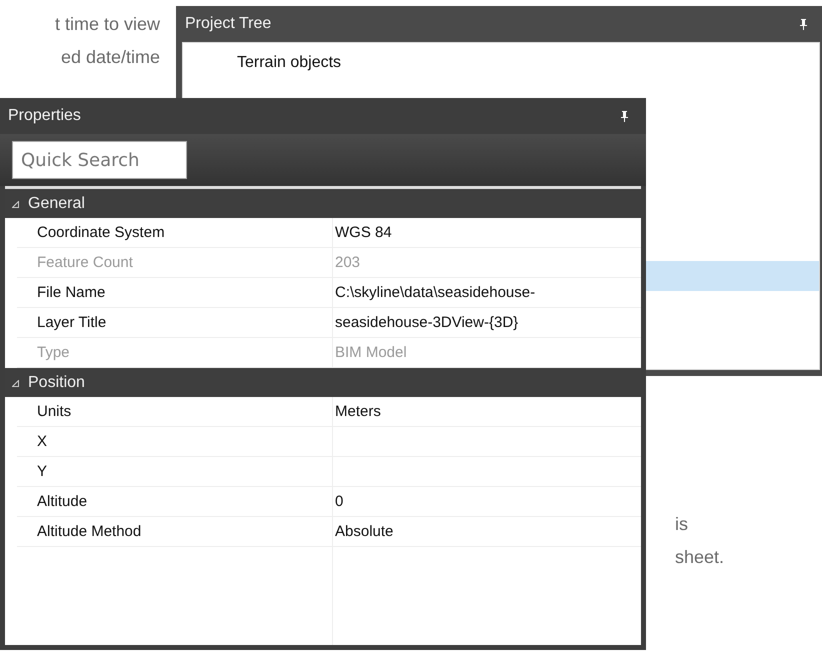  What do you see at coordinates (487, 323) in the screenshot?
I see `property-value: seasidehouse-3DView-{3D}` at bounding box center [487, 323].